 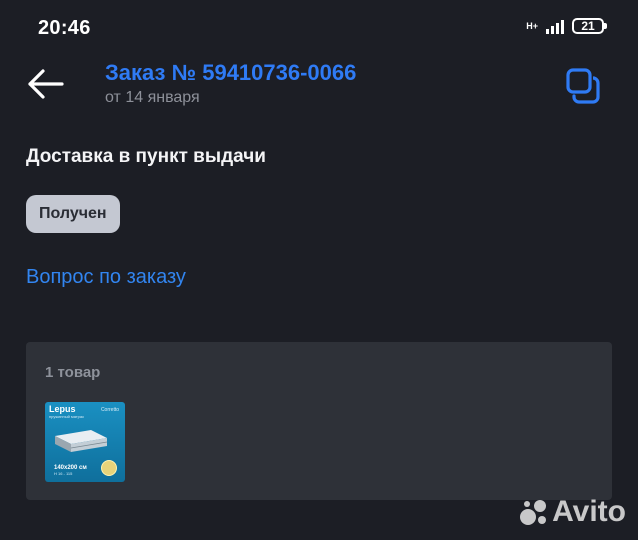 I want to click on status-icons: H+ 21, so click(x=566, y=26).